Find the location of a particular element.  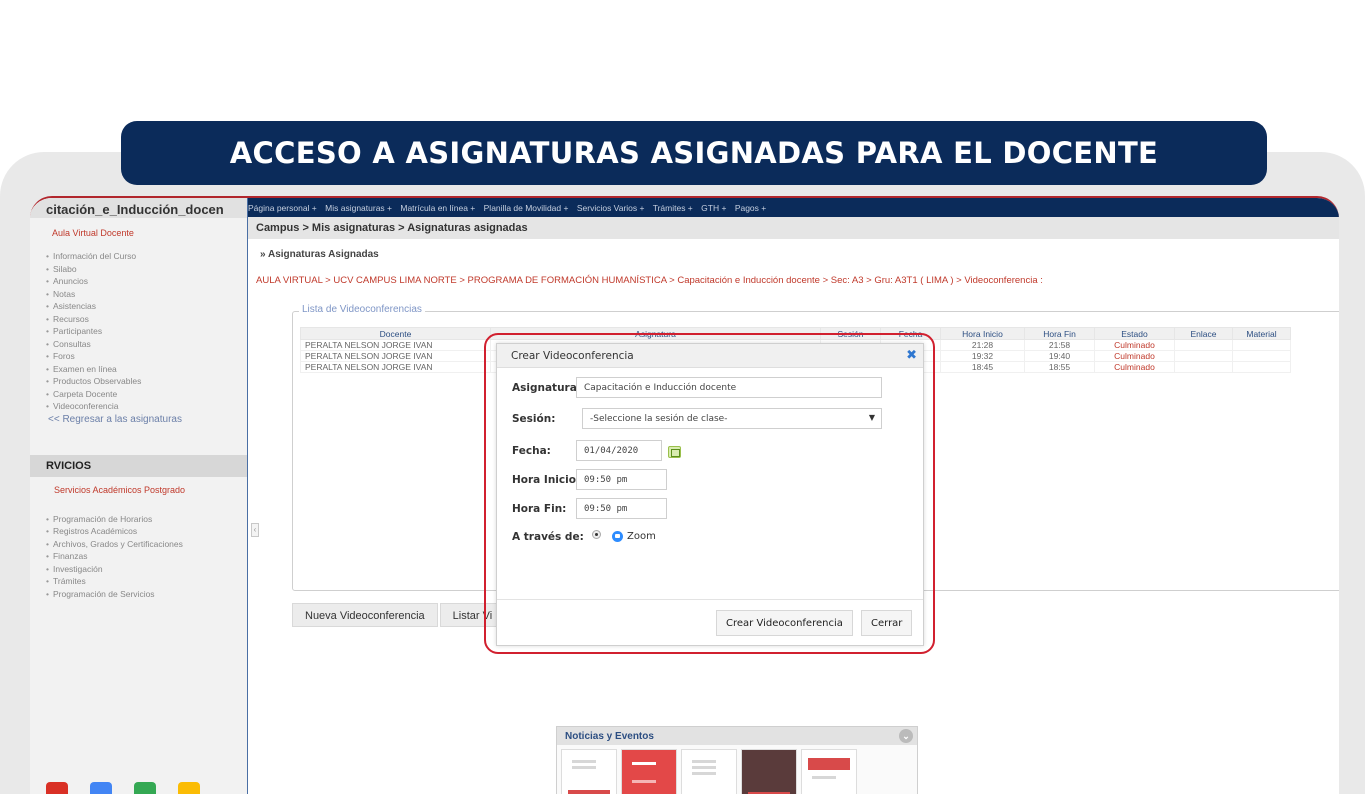

sidebar-item-participantes: Participantes is located at coordinates (146, 331).